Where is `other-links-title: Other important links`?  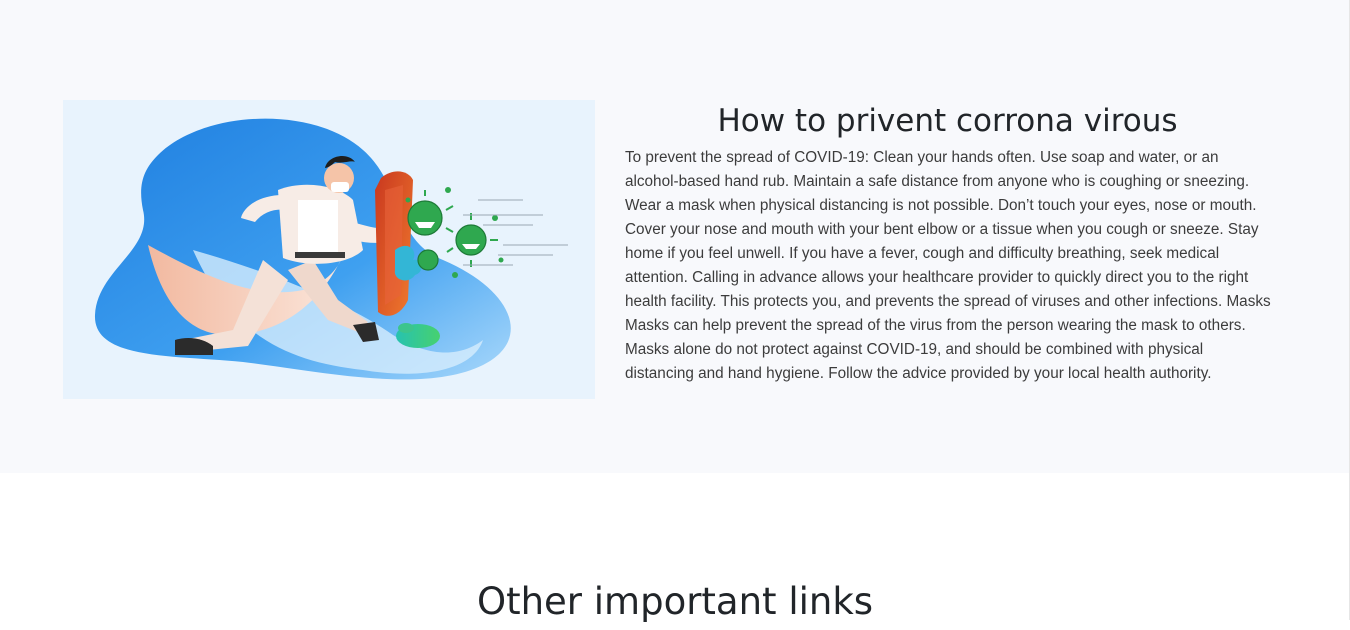 other-links-title: Other important links is located at coordinates (675, 601).